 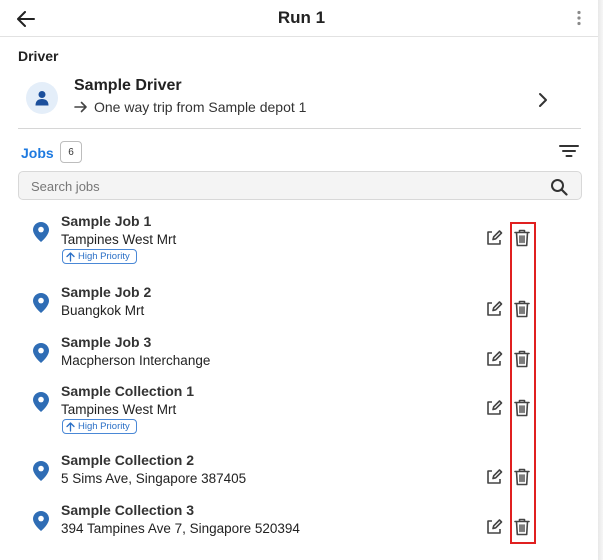 I want to click on top-app-bar: Run 1, so click(x=301, y=18).